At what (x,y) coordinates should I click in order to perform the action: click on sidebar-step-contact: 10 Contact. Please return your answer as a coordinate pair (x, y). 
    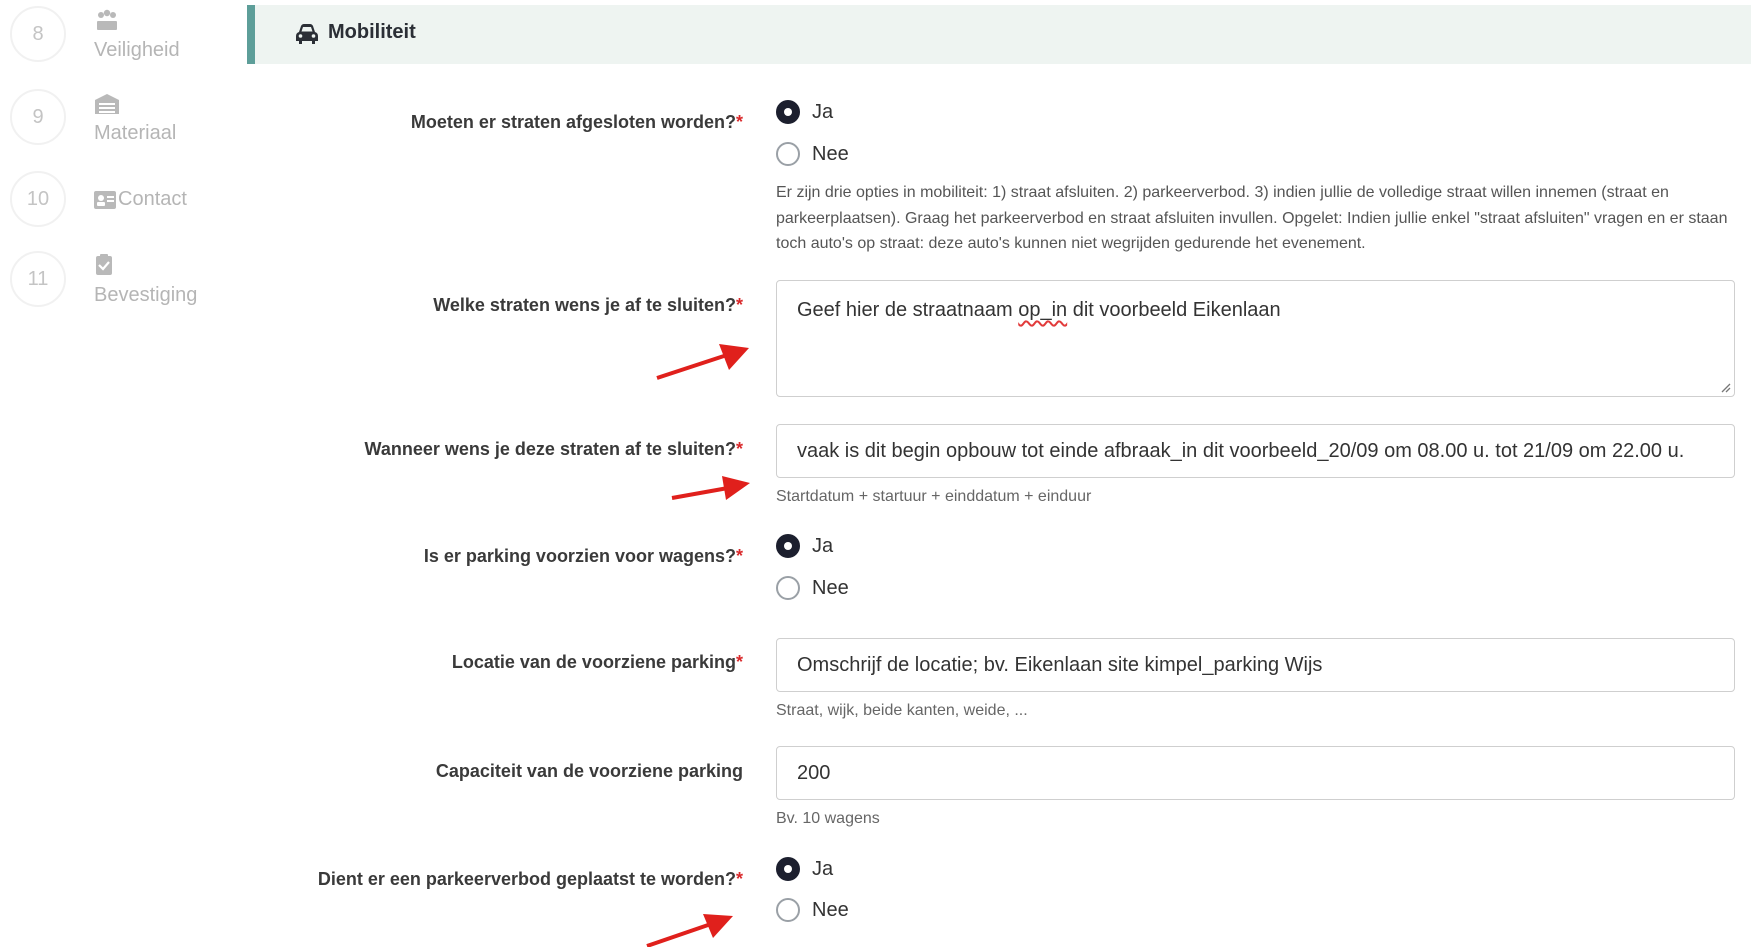
    Looking at the image, I should click on (120, 200).